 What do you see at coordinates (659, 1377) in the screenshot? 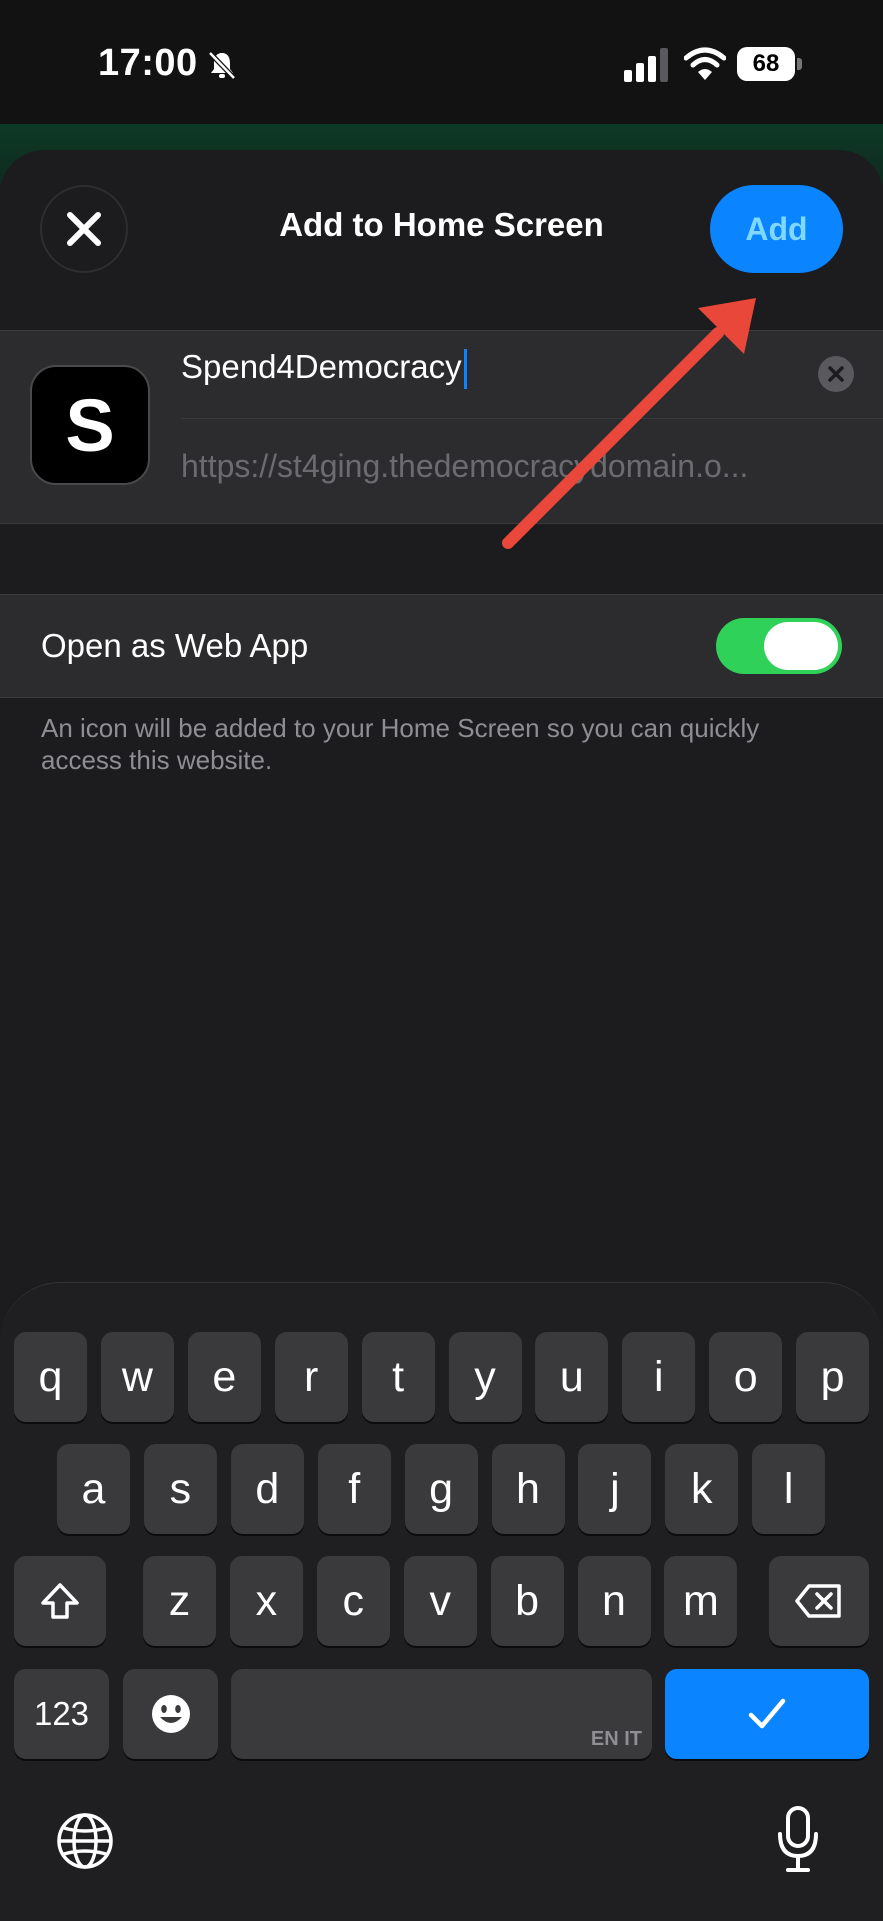
I see `key-i: i` at bounding box center [659, 1377].